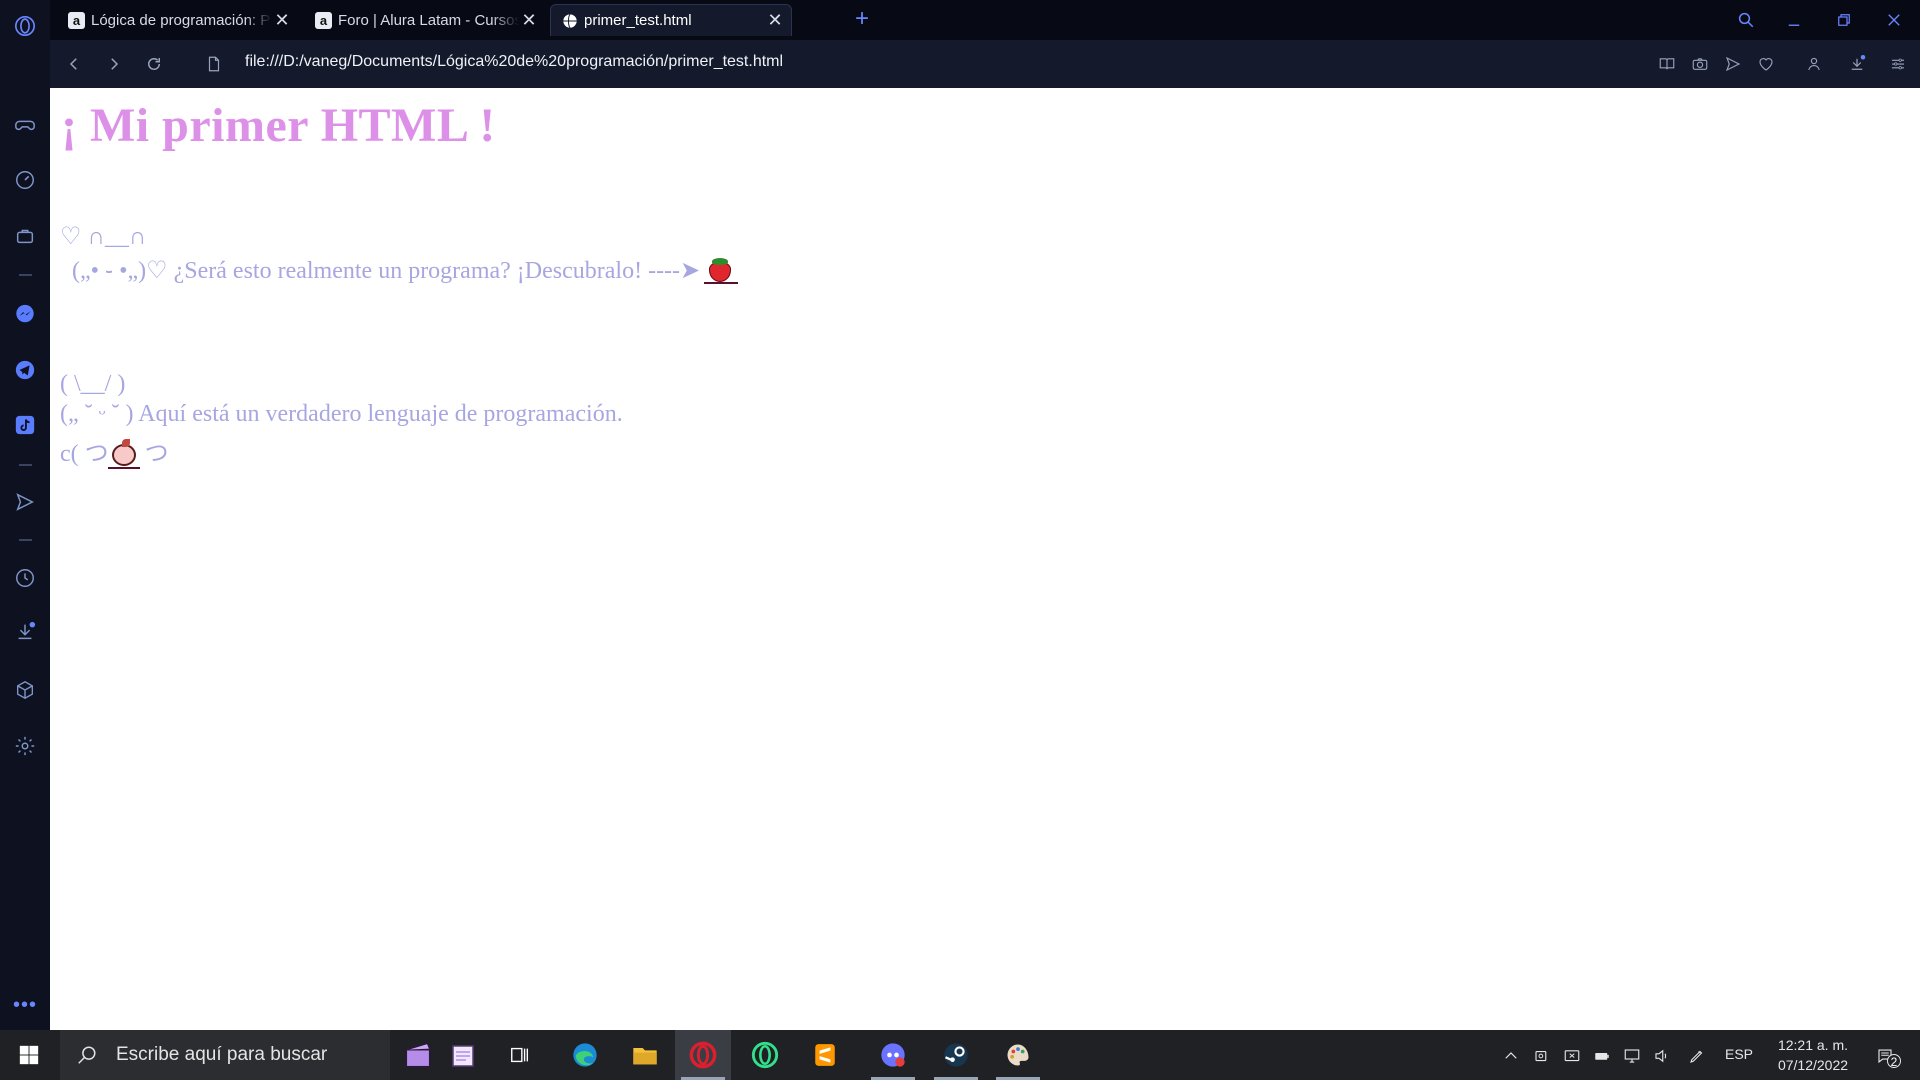  I want to click on windows-start-icon, so click(29, 1055).